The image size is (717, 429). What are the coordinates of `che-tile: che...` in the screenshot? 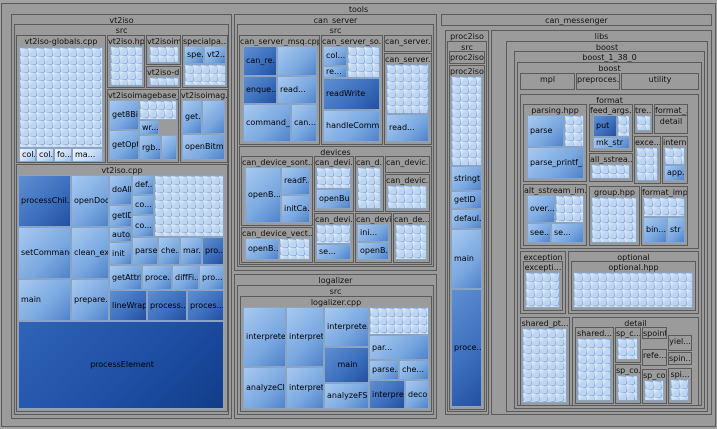 It's located at (169, 251).